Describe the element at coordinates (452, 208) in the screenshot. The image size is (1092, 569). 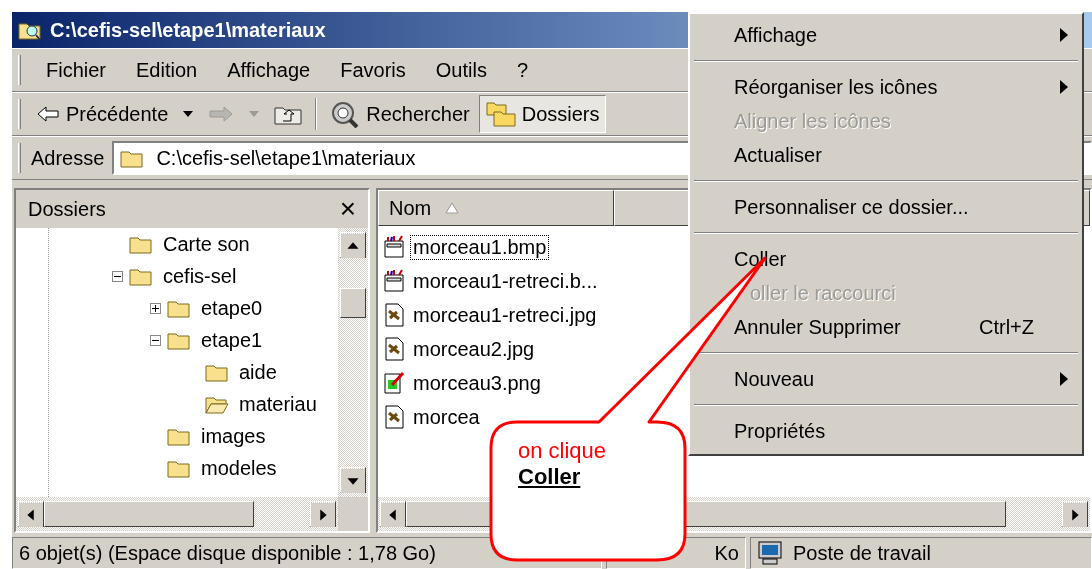
I see `sort-up-triangle-icon` at that location.